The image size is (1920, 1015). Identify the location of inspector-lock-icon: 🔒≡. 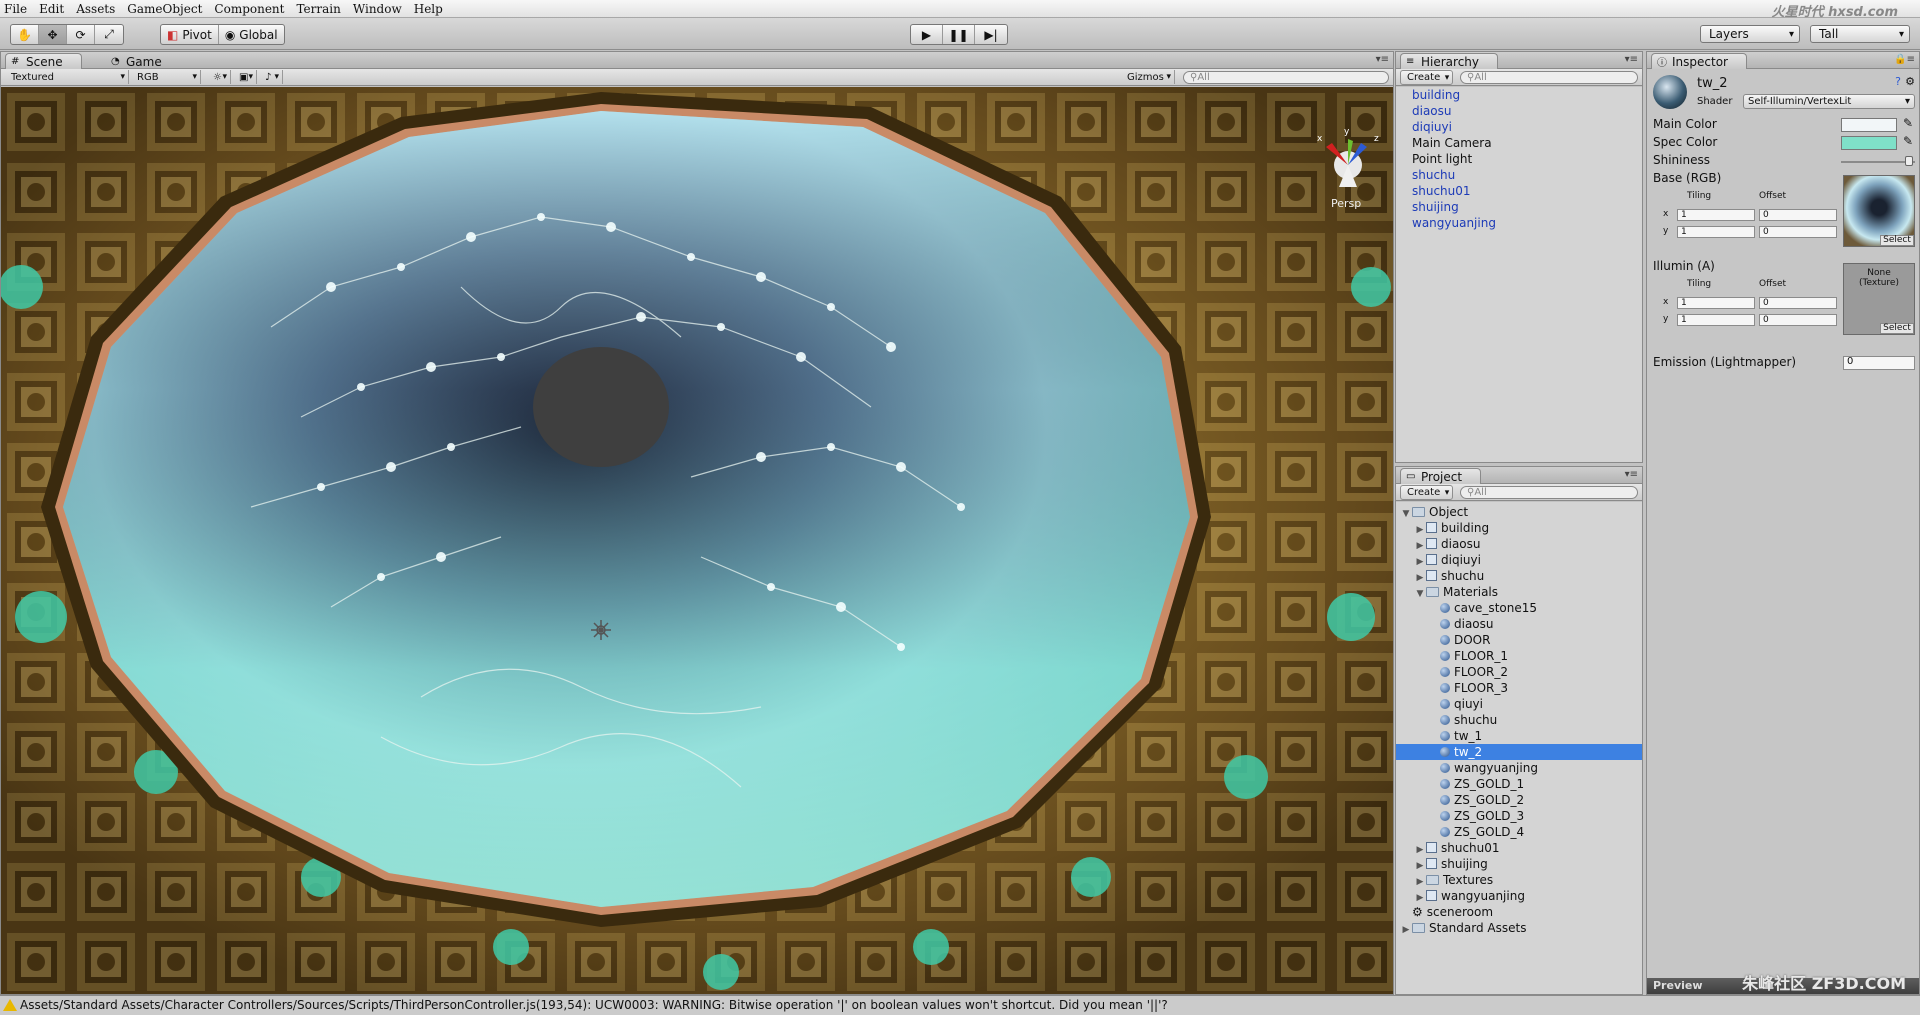
(1904, 59).